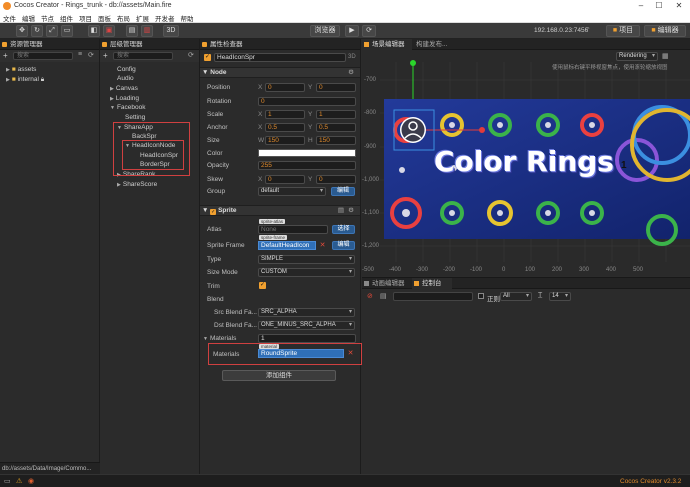 This screenshot has width=690, height=487. What do you see at coordinates (336, 87) in the screenshot?
I see `position-y-input: 0` at bounding box center [336, 87].